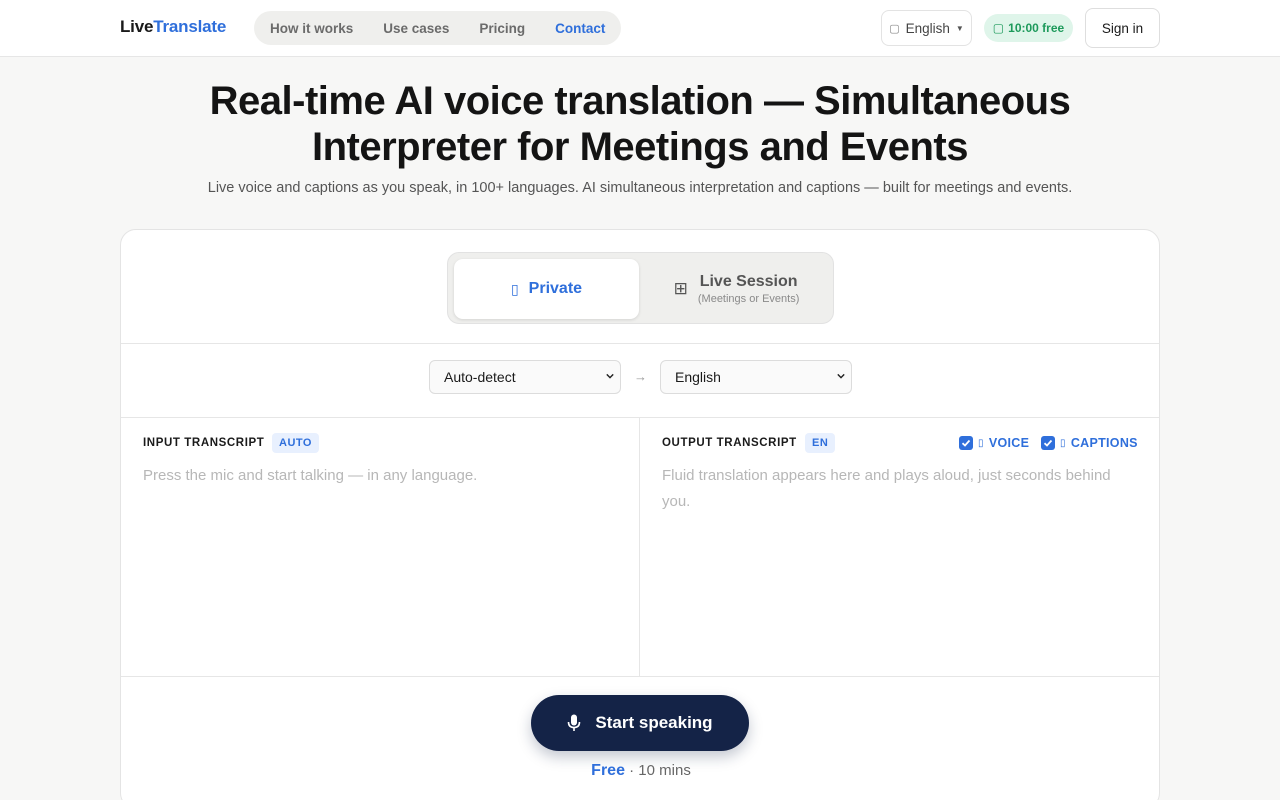  I want to click on language-selector: ▢ English ▼, so click(926, 28).